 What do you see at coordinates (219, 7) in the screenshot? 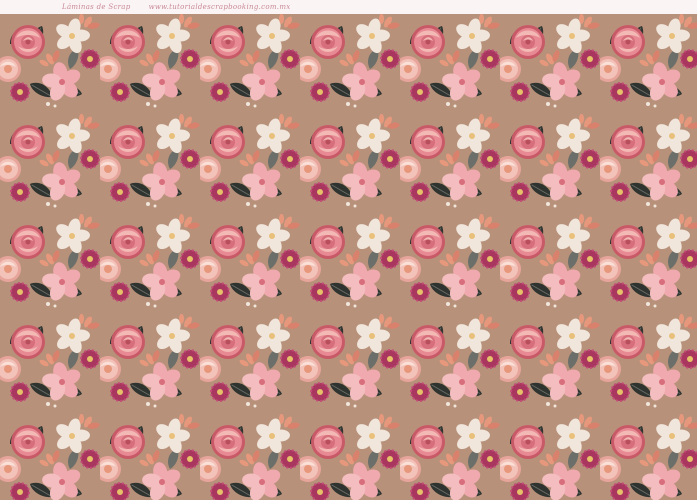
I see `header-right-text: www.tutorialdescrapbooking.com.mx` at bounding box center [219, 7].